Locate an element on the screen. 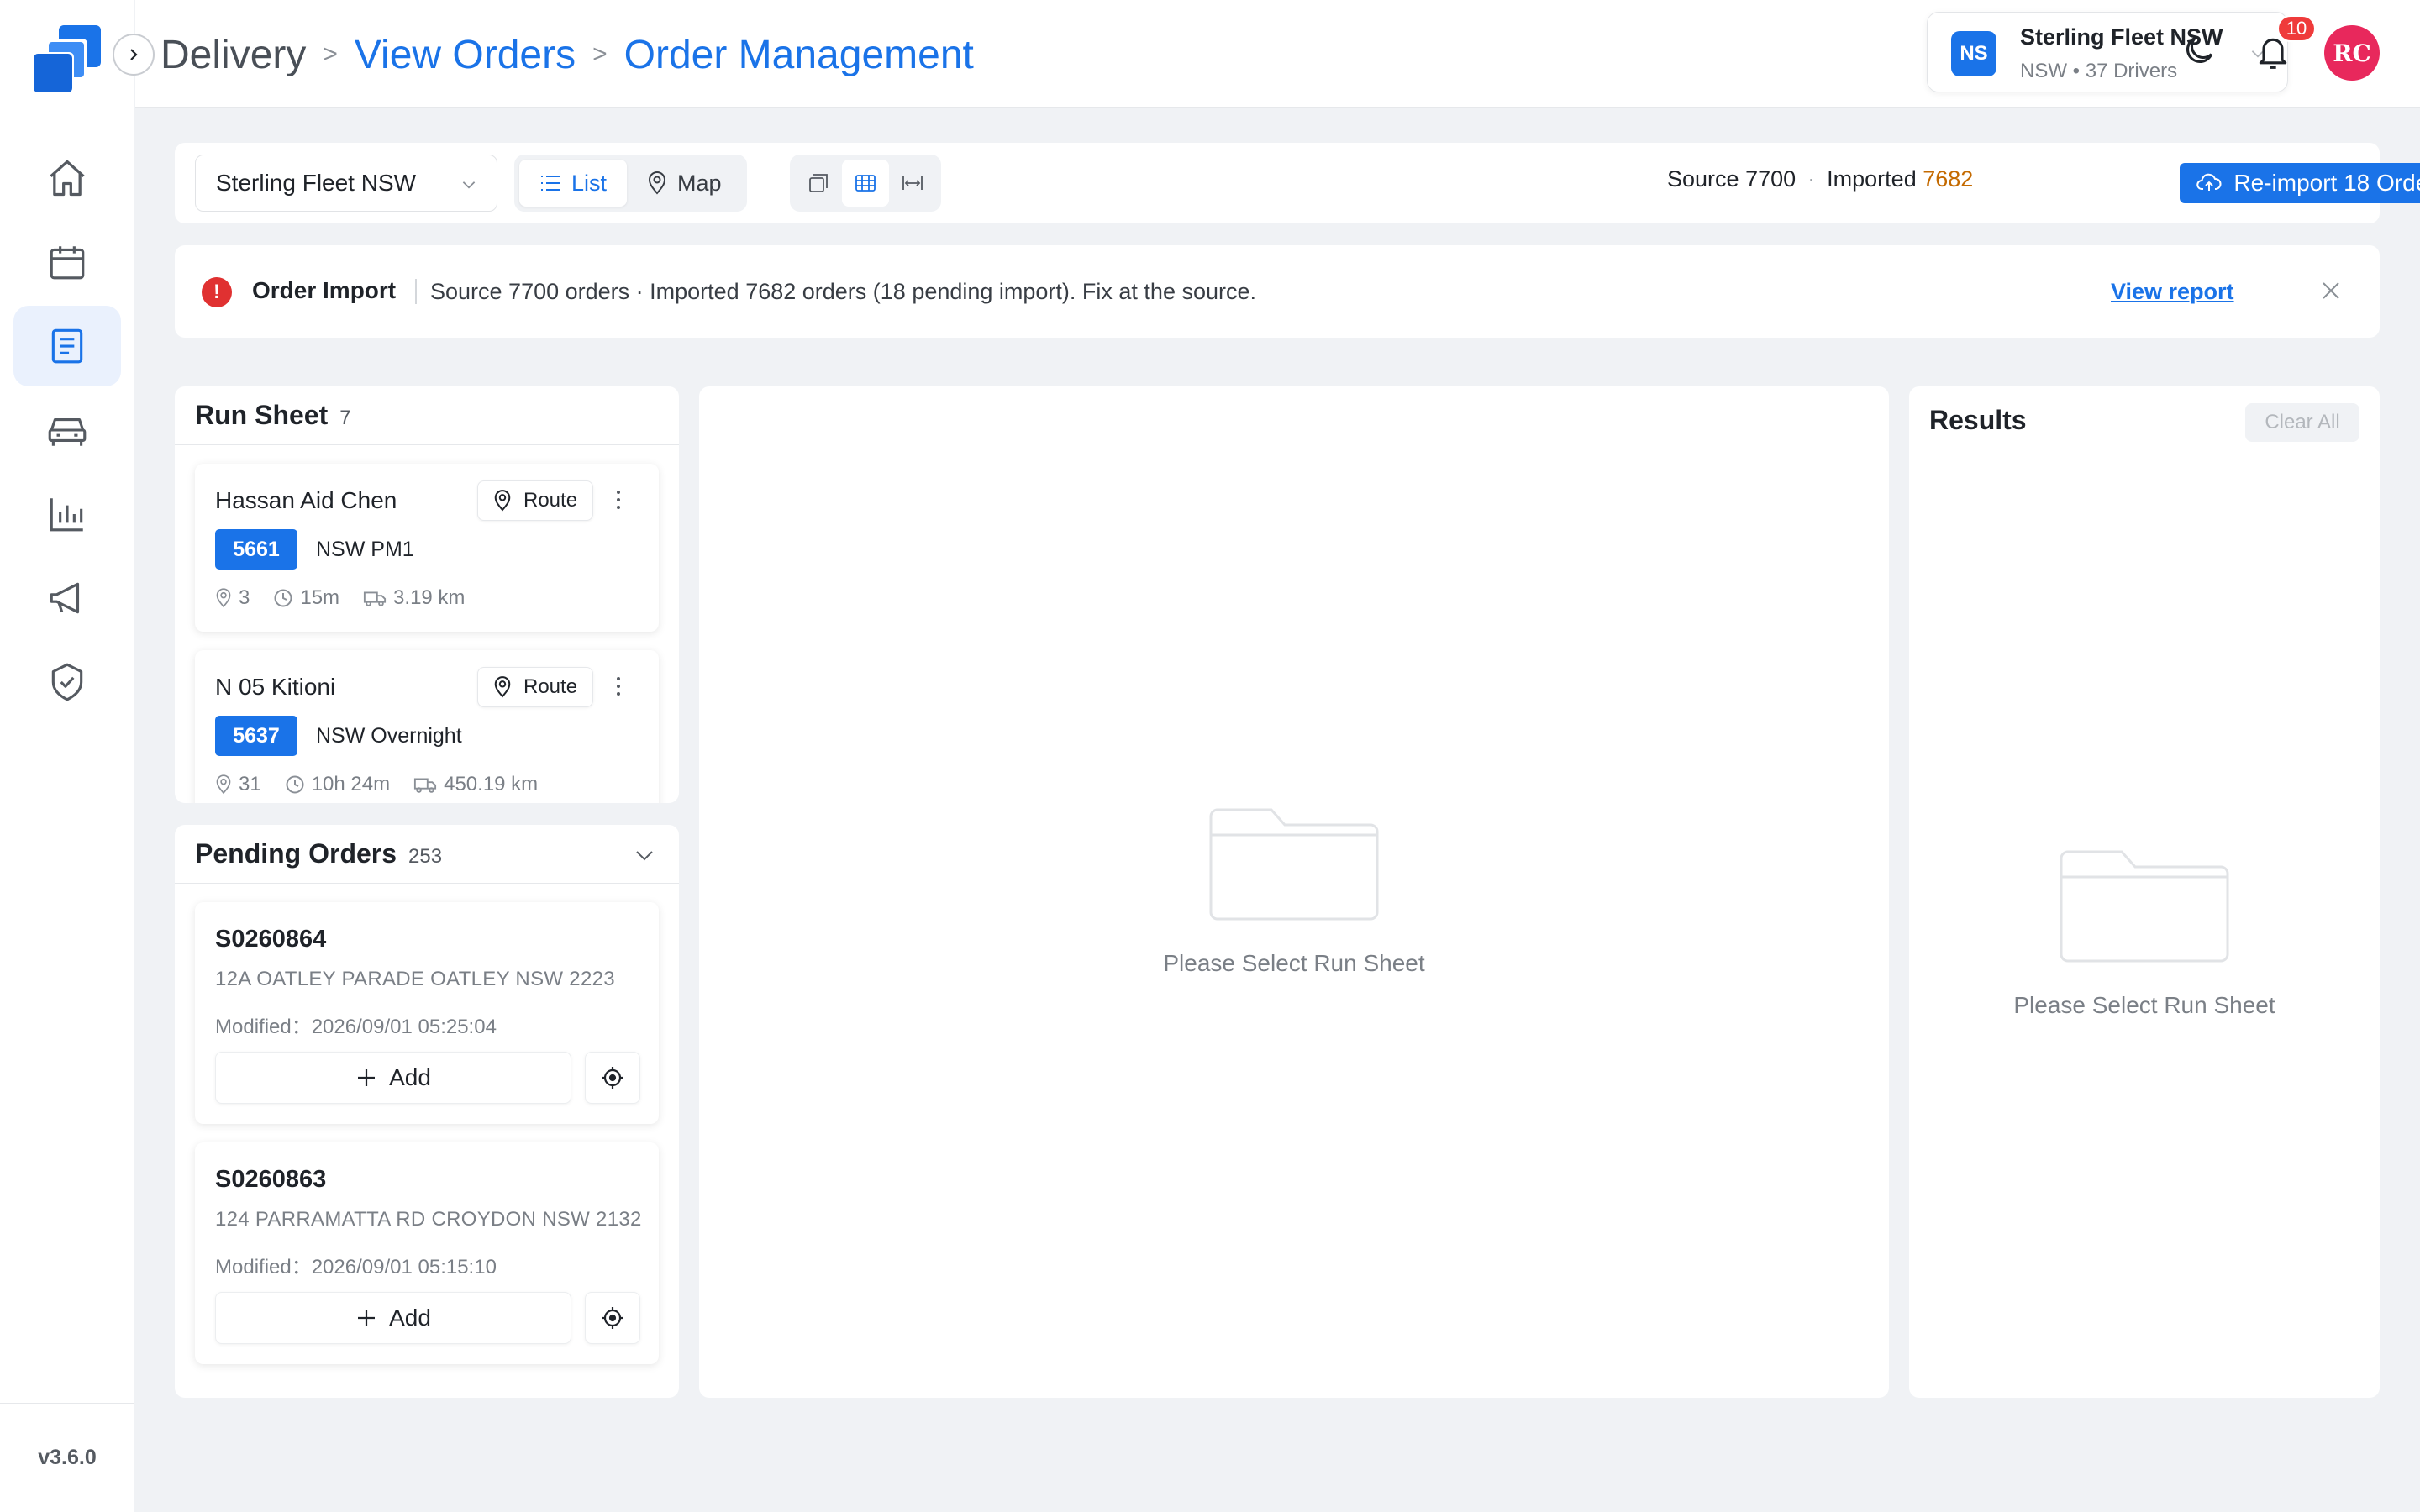 The height and width of the screenshot is (1512, 2420). pending-orders-header: Pending Orders 253 is located at coordinates (427, 854).